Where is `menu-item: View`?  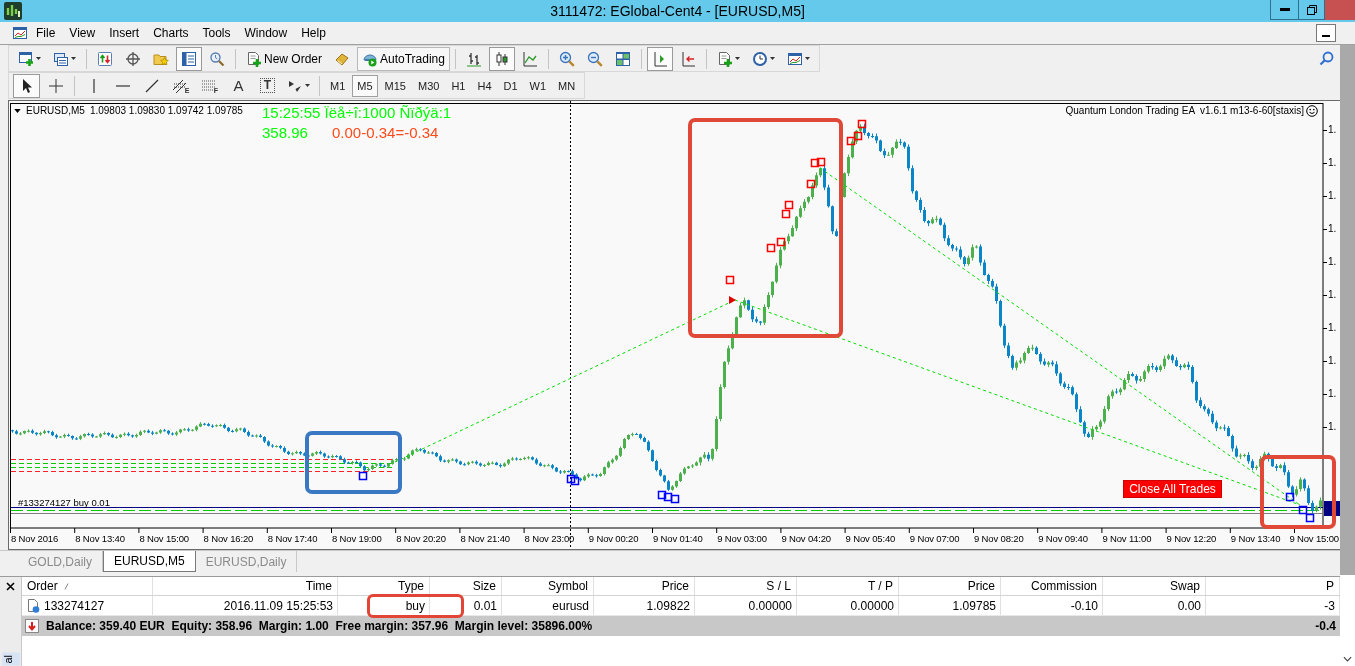
menu-item: View is located at coordinates (82, 33).